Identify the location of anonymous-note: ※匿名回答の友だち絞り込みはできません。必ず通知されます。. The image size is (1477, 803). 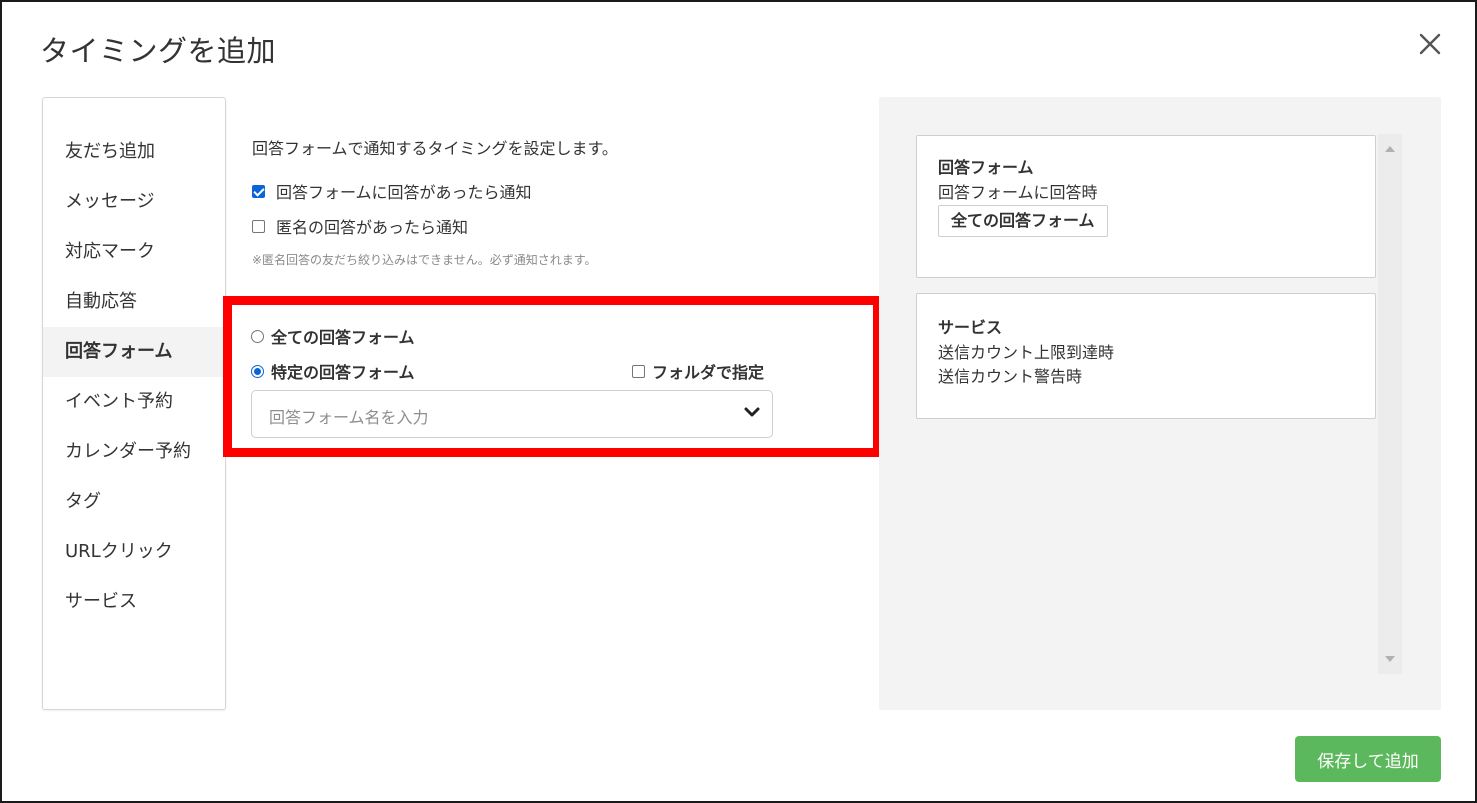
(424, 260).